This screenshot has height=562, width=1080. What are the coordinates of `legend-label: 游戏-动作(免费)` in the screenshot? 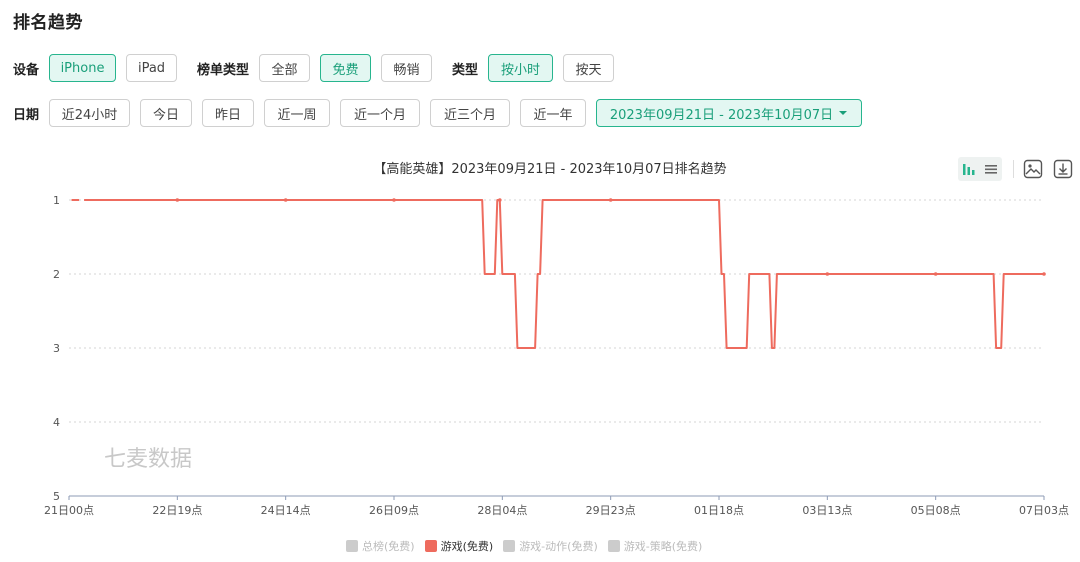 It's located at (558, 546).